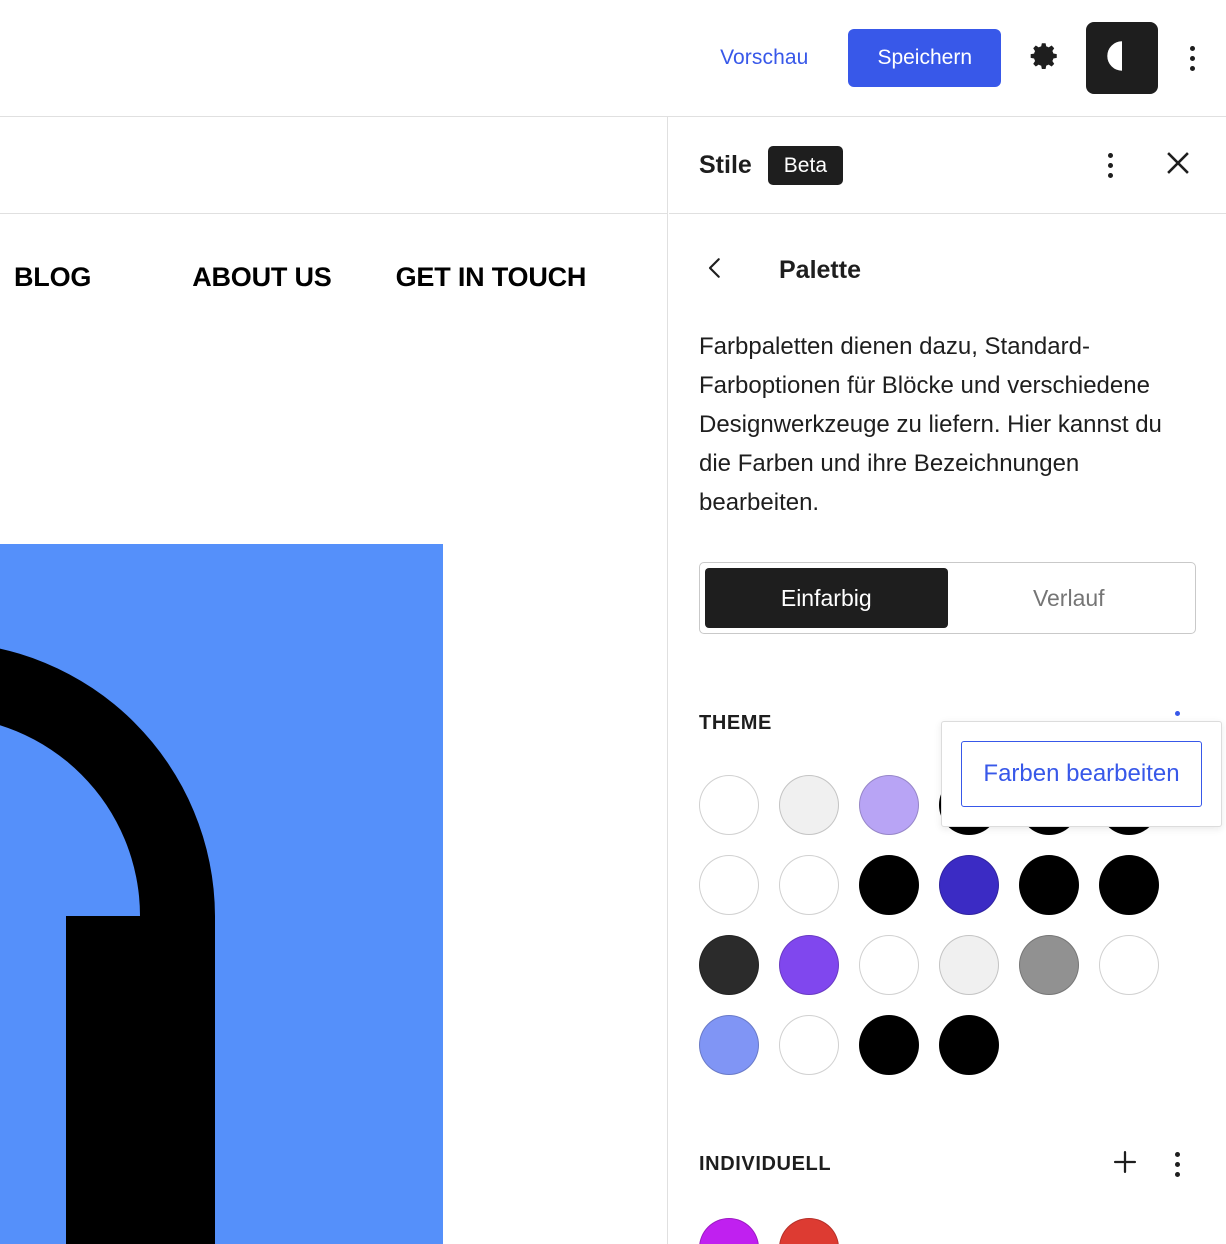 The width and height of the screenshot is (1226, 1244). I want to click on plus-icon, so click(1125, 1164).